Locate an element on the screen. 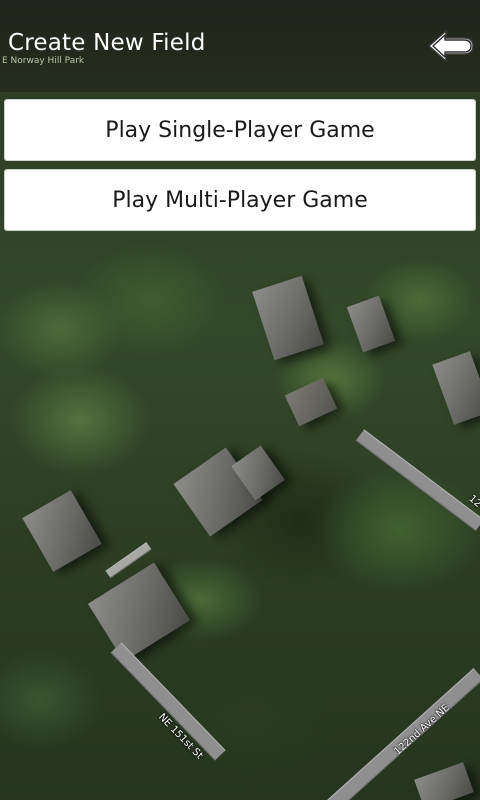  back-button is located at coordinates (451, 46).